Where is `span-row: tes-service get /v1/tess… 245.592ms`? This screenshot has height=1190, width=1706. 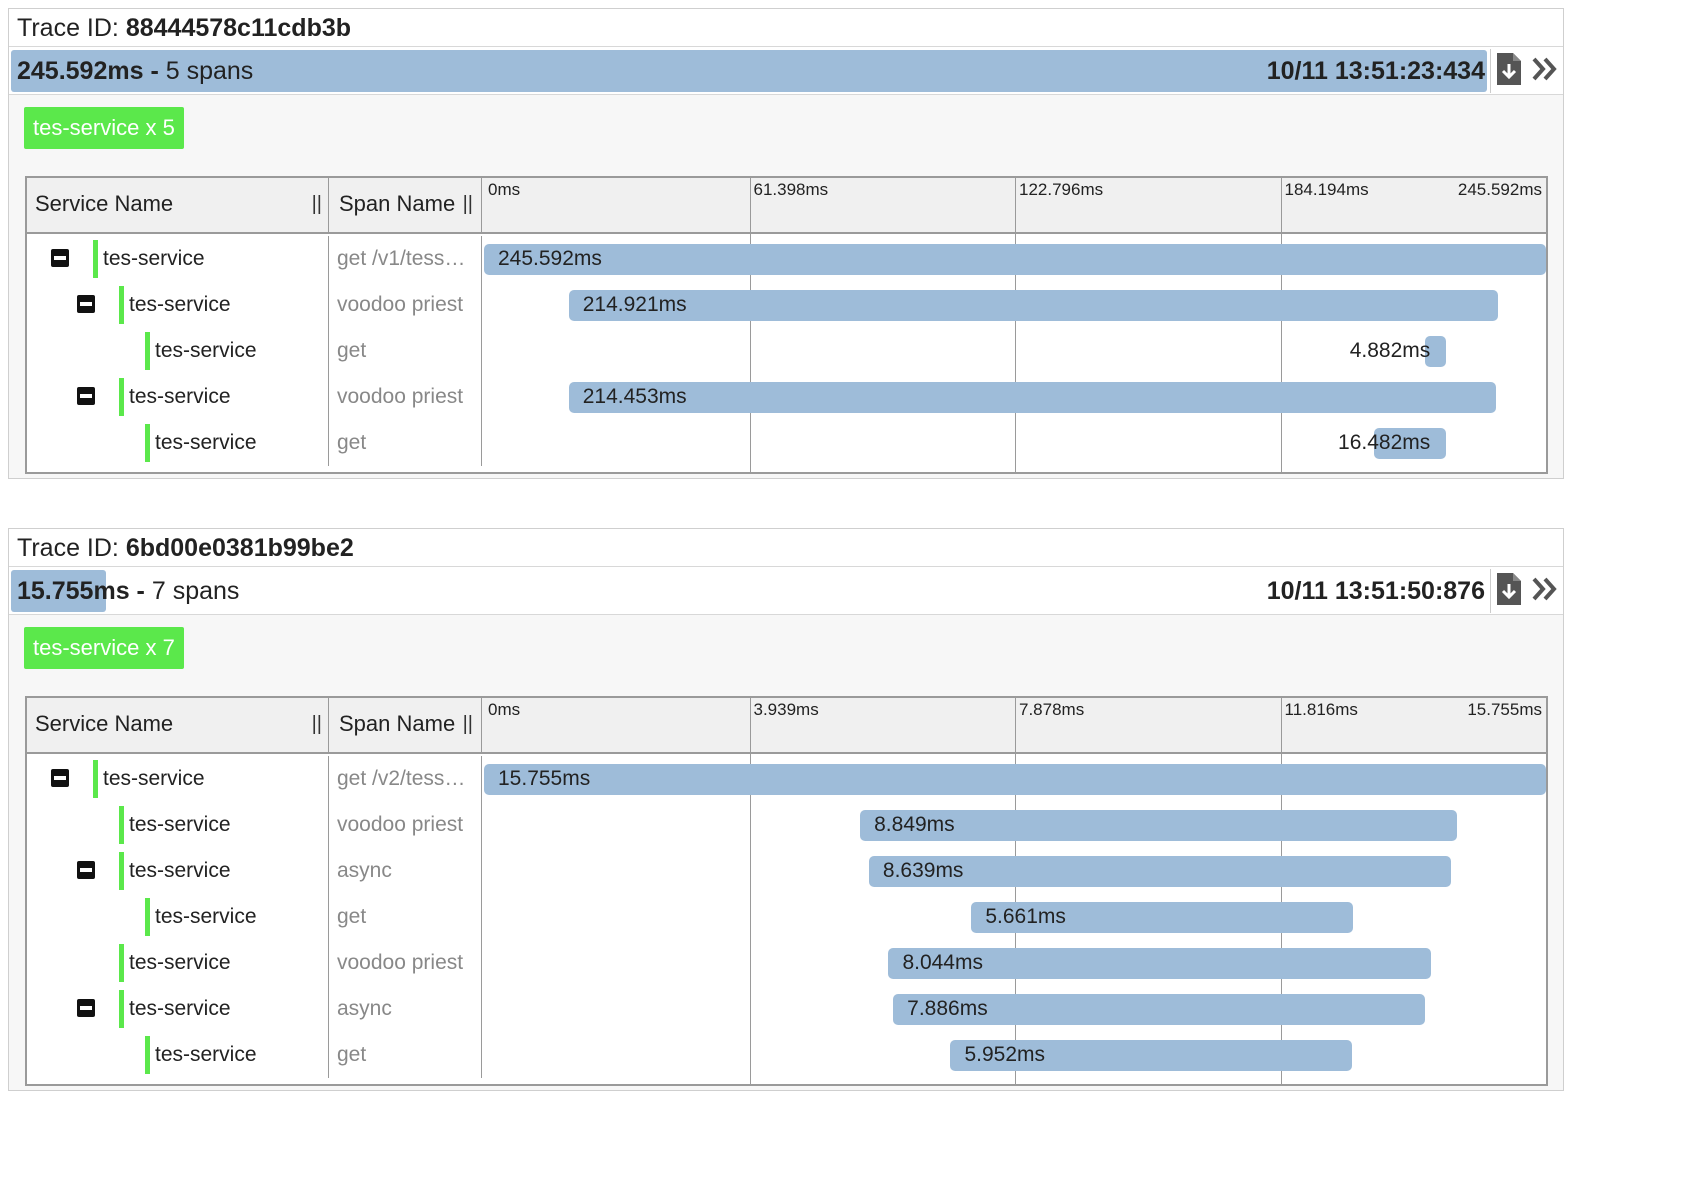 span-row: tes-service get /v1/tess… 245.592ms is located at coordinates (786, 259).